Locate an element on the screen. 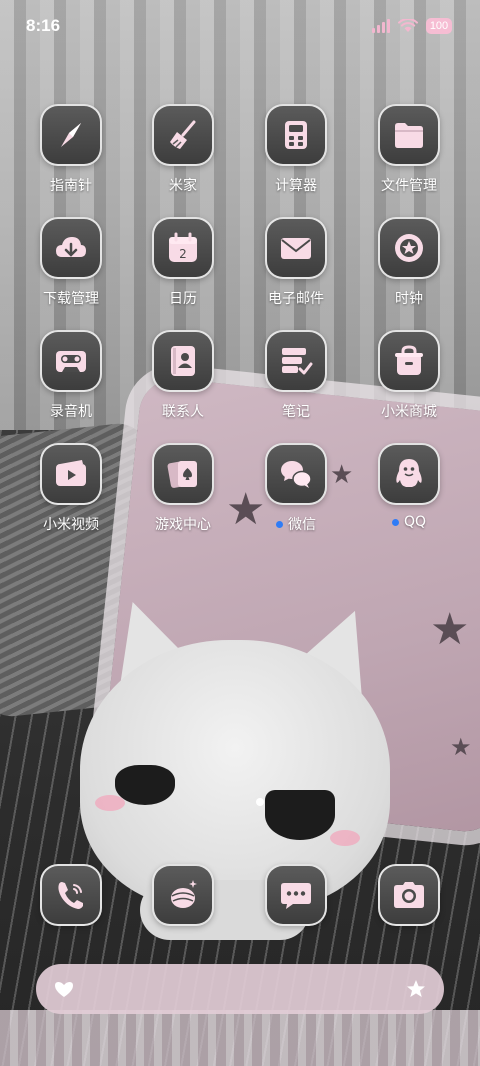  dock-phone is located at coordinates (71, 895).